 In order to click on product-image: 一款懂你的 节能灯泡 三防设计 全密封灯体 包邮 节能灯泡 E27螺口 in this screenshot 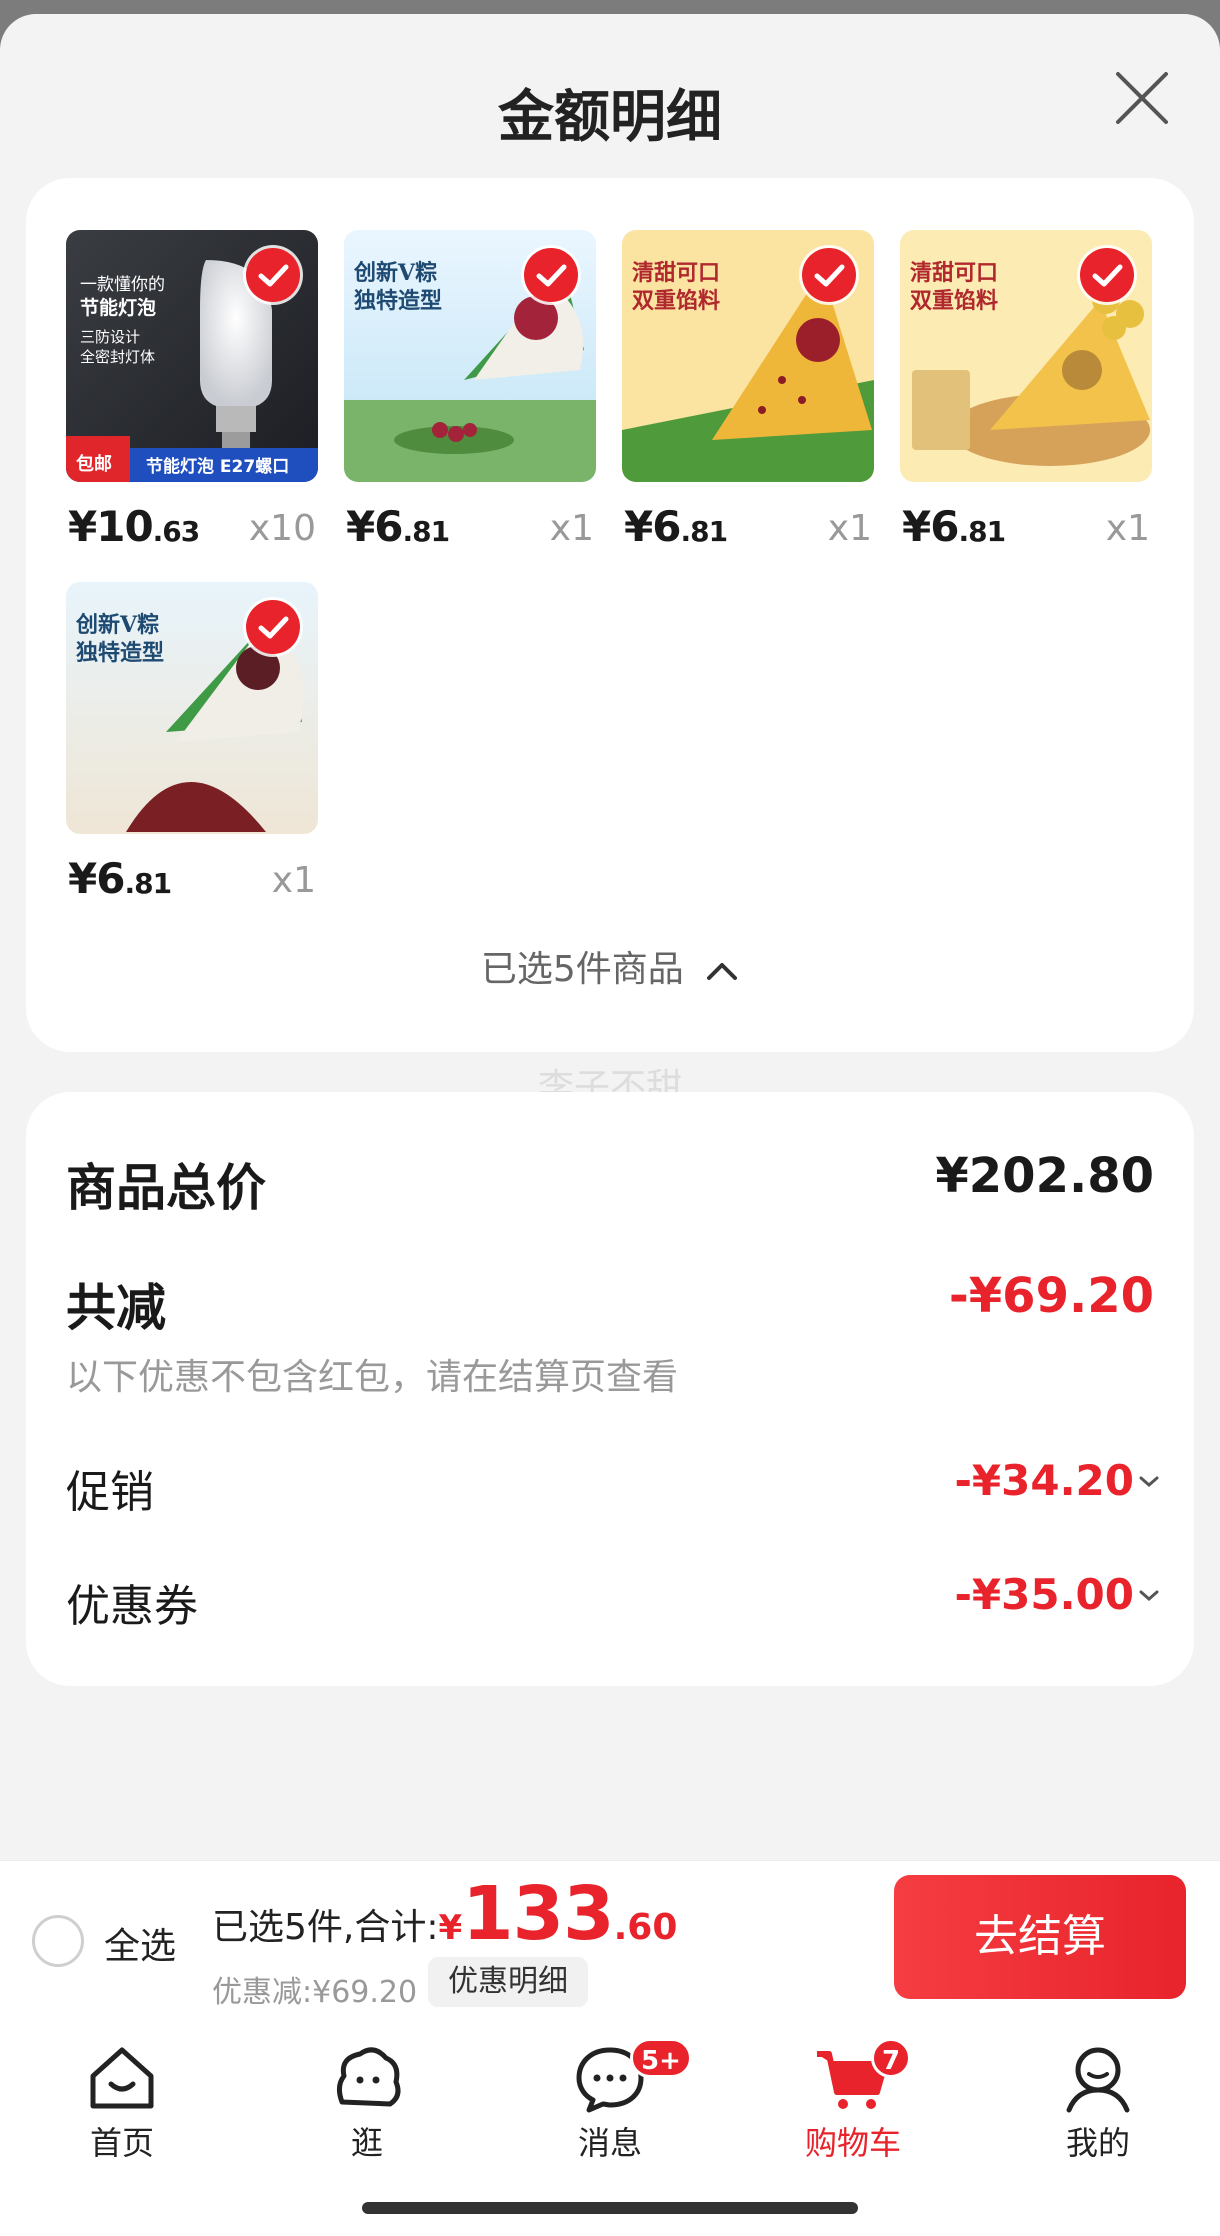, I will do `click(192, 356)`.